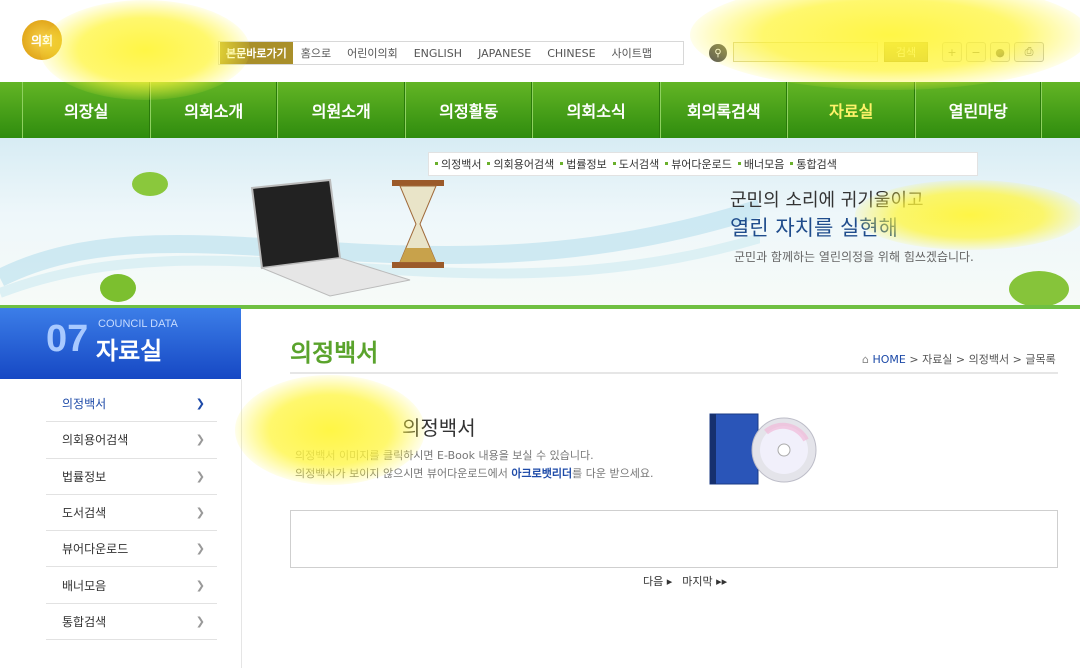 Image resolution: width=1080 pixels, height=668 pixels. I want to click on nav-news: 의회소식, so click(596, 110).